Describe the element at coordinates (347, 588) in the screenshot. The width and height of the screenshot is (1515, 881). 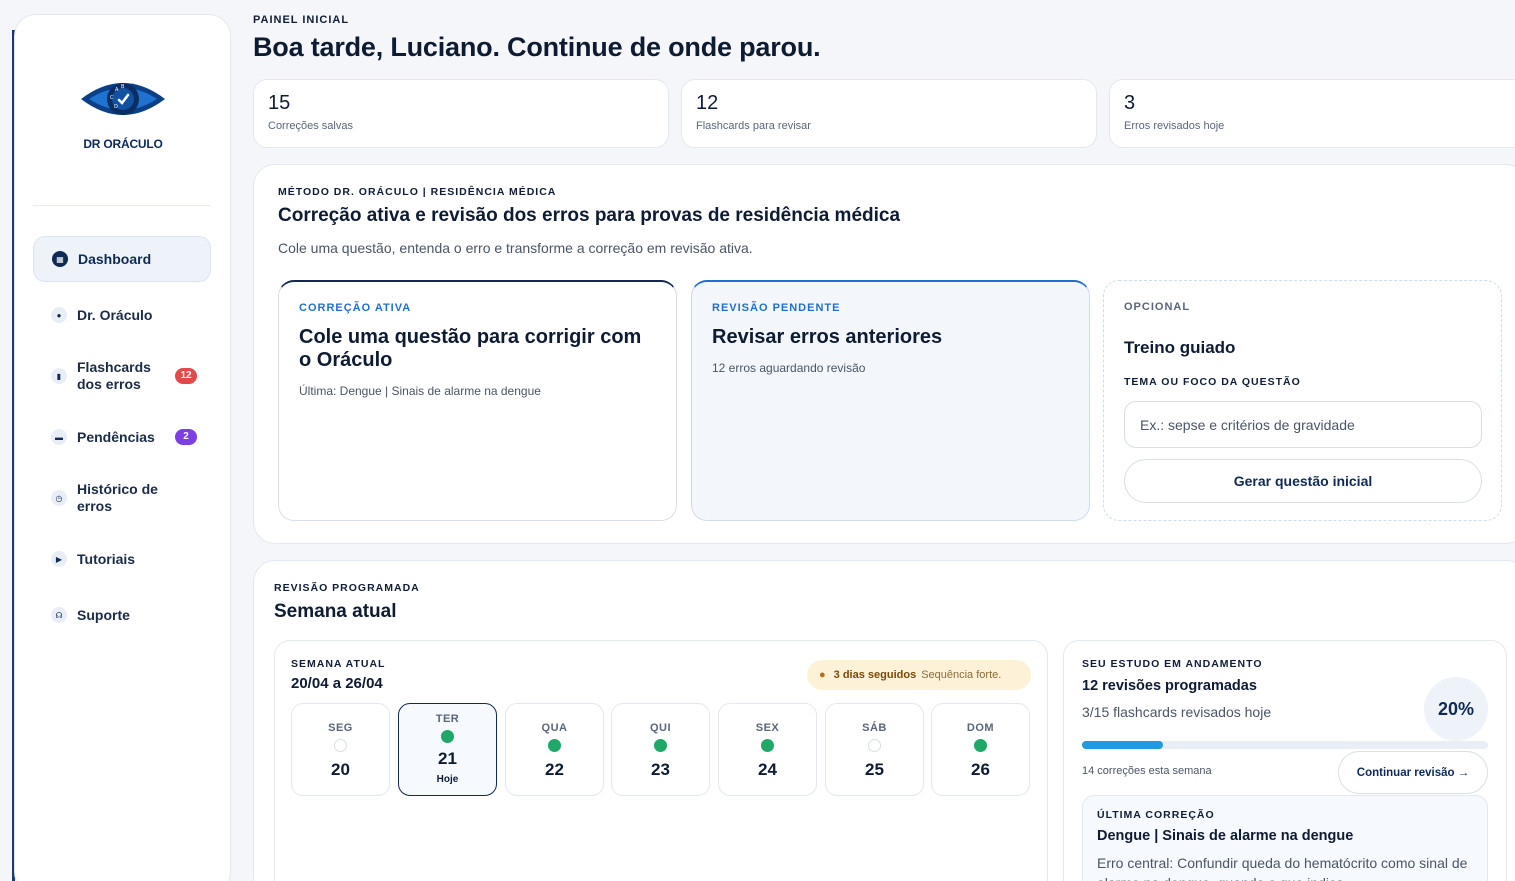
I see `review-eyebrow: REVISÃO PROGRAMADA` at that location.